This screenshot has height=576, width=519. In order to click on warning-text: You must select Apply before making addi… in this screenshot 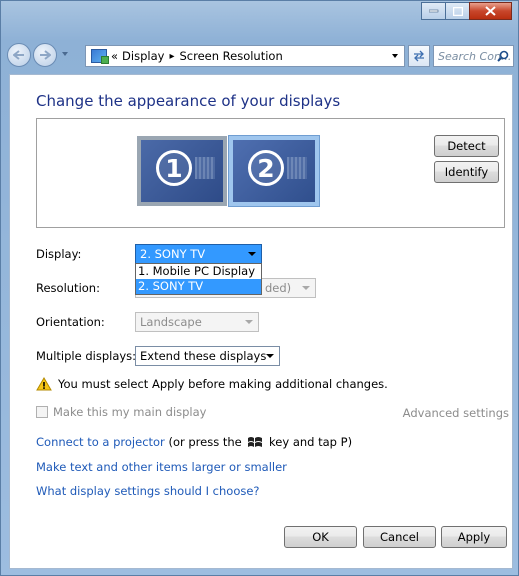, I will do `click(223, 384)`.